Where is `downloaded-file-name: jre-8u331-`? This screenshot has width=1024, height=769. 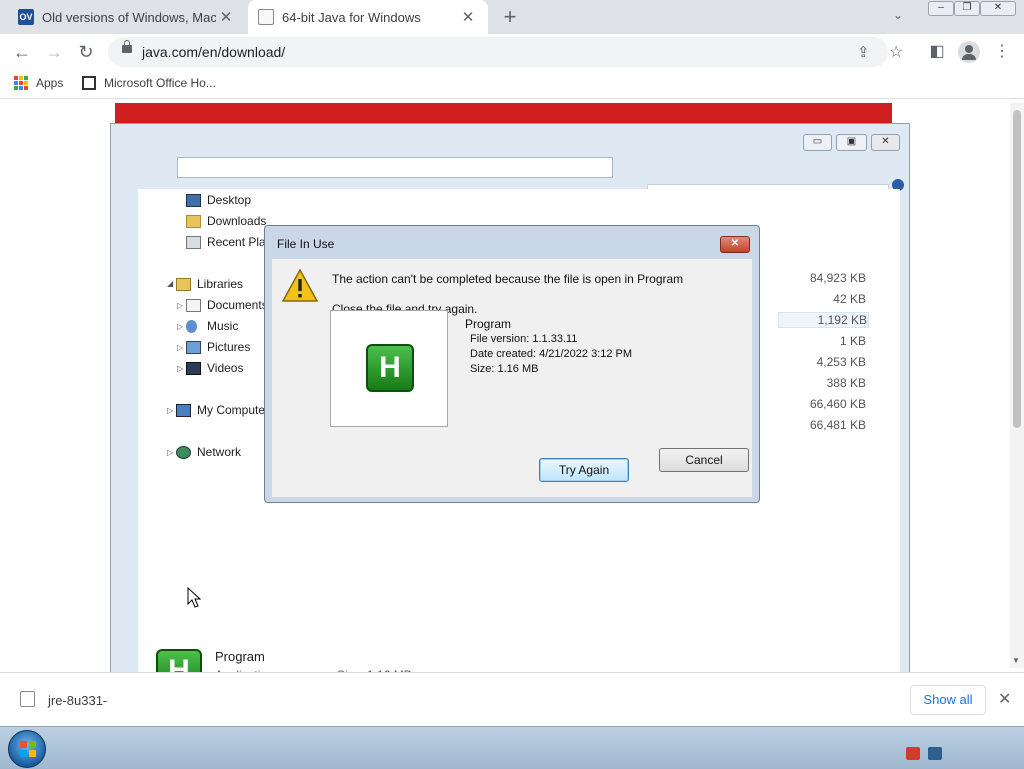 downloaded-file-name: jre-8u331- is located at coordinates (77, 700).